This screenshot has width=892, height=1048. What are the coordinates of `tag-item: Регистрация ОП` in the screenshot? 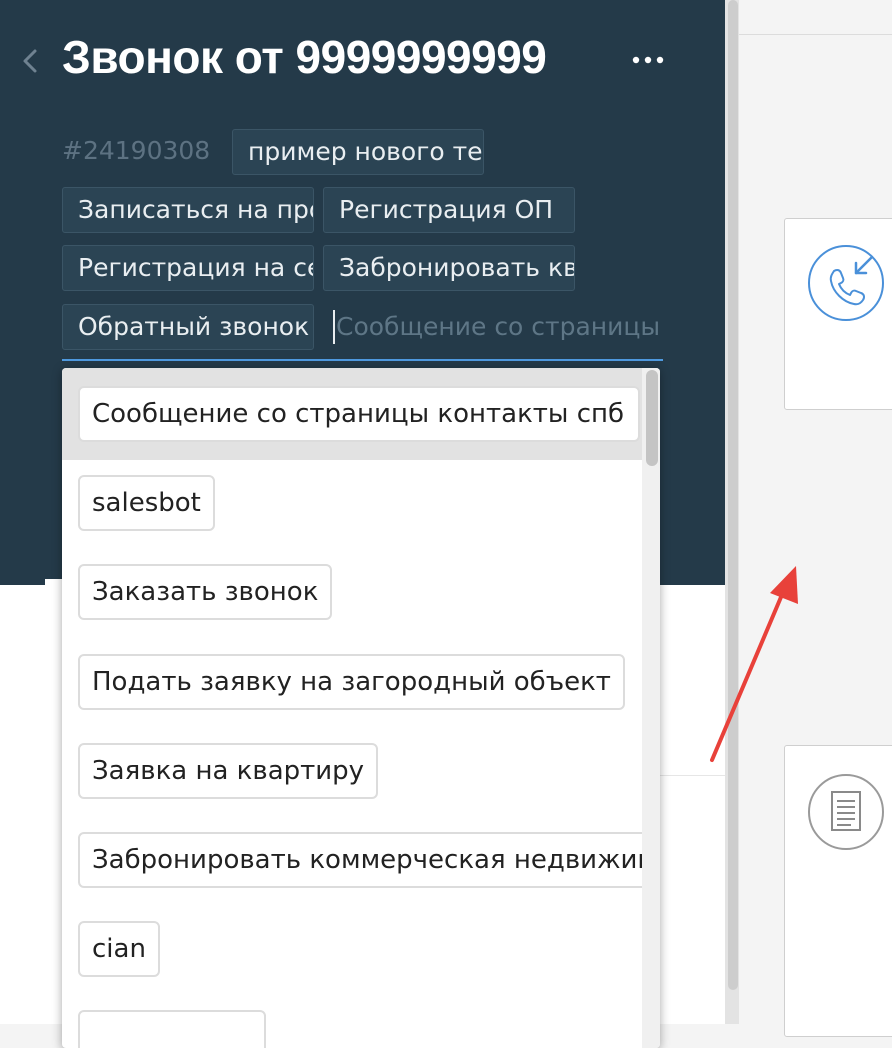 It's located at (449, 210).